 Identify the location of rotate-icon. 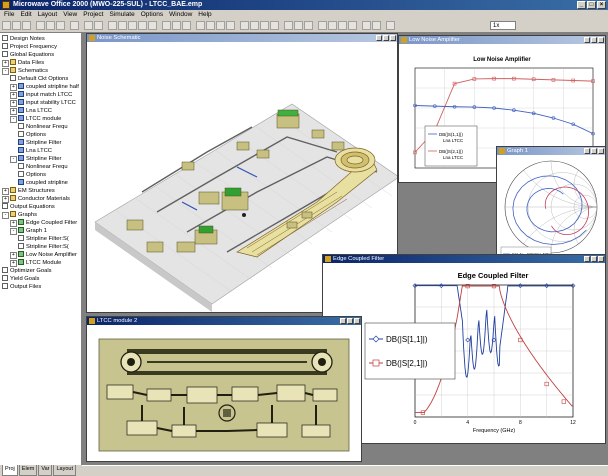
(342, 25).